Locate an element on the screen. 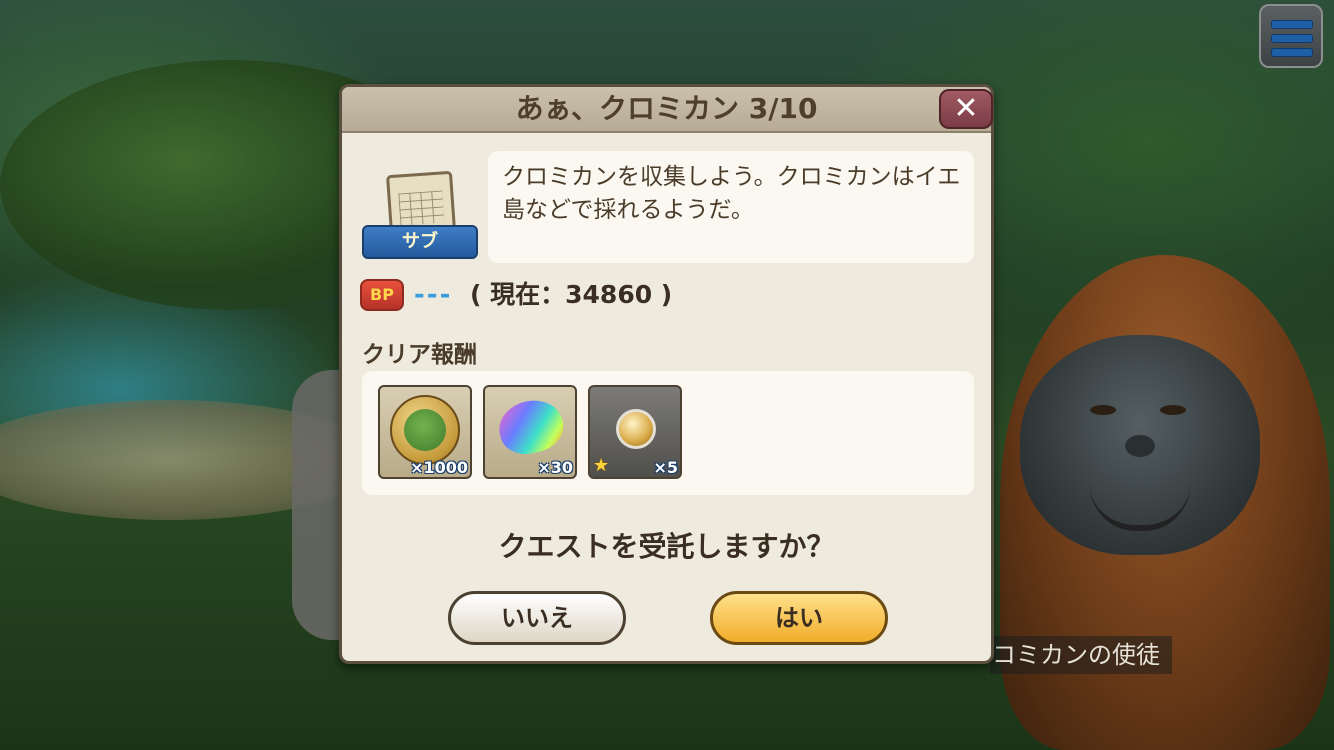 The image size is (1334, 750). reward-label: クリア報酬 is located at coordinates (419, 355).